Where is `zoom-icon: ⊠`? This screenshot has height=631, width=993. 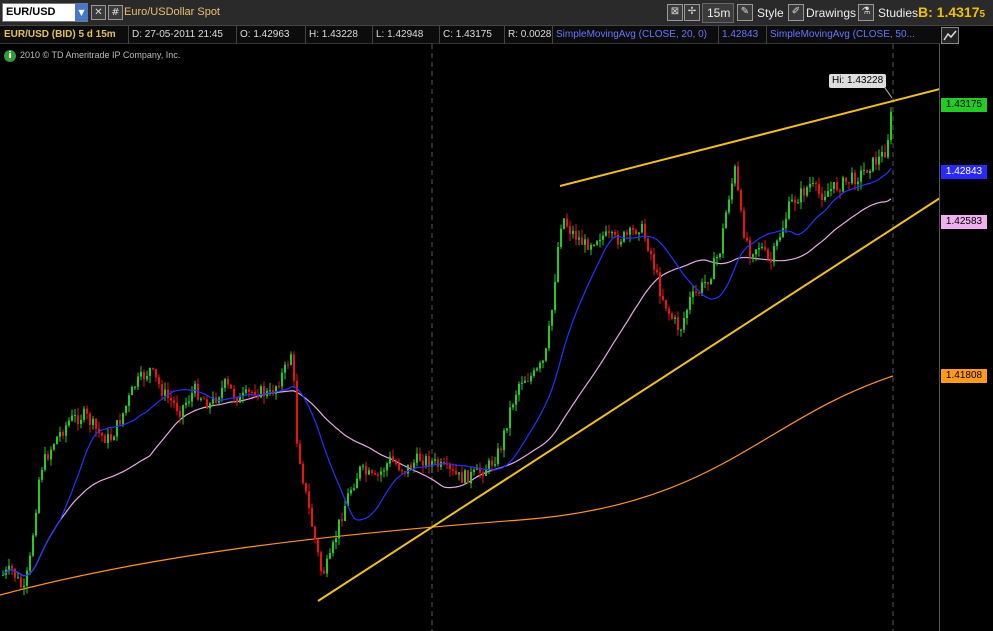 zoom-icon: ⊠ is located at coordinates (675, 12).